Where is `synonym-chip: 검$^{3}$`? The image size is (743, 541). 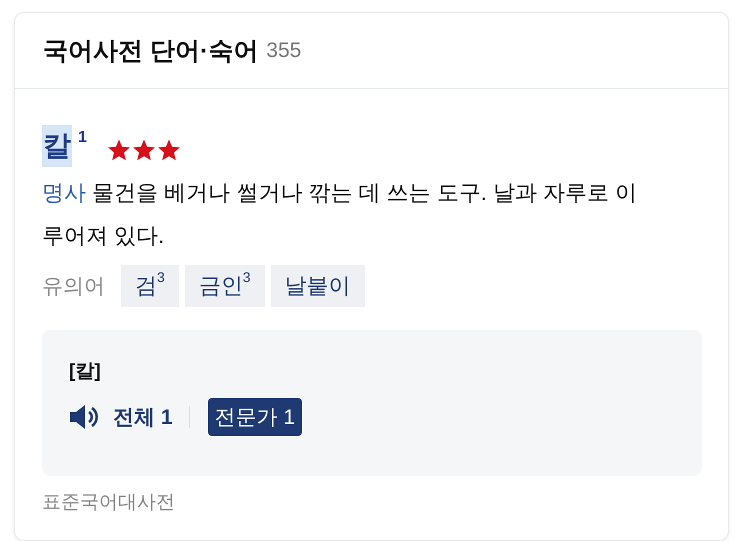 synonym-chip: 검$^{3}$ is located at coordinates (150, 286).